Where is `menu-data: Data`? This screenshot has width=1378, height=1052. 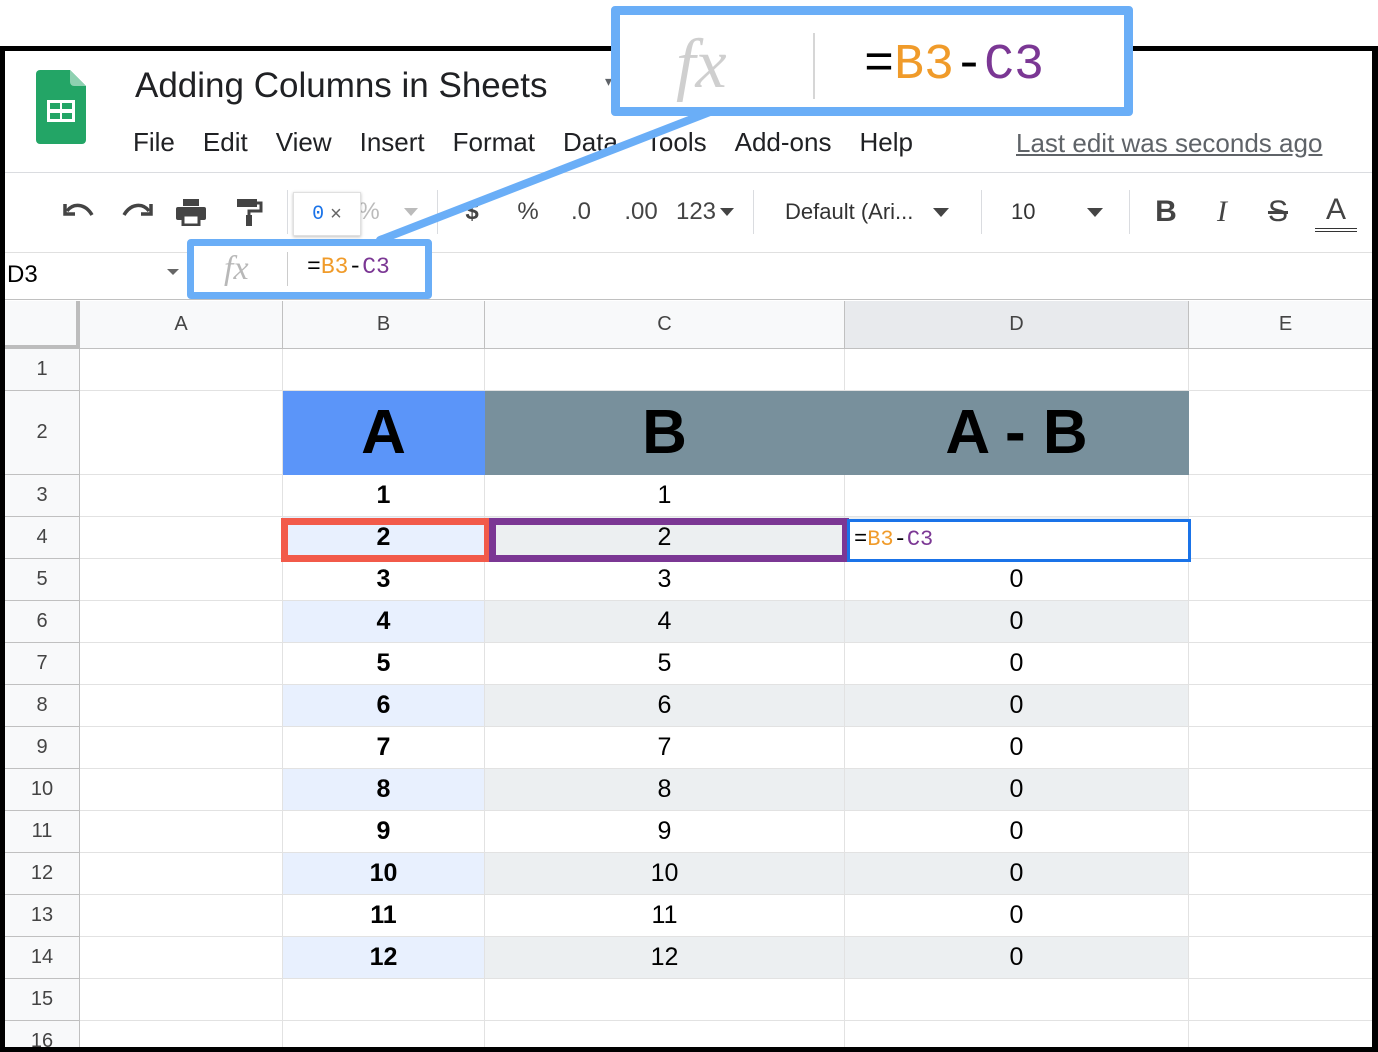 menu-data: Data is located at coordinates (590, 142).